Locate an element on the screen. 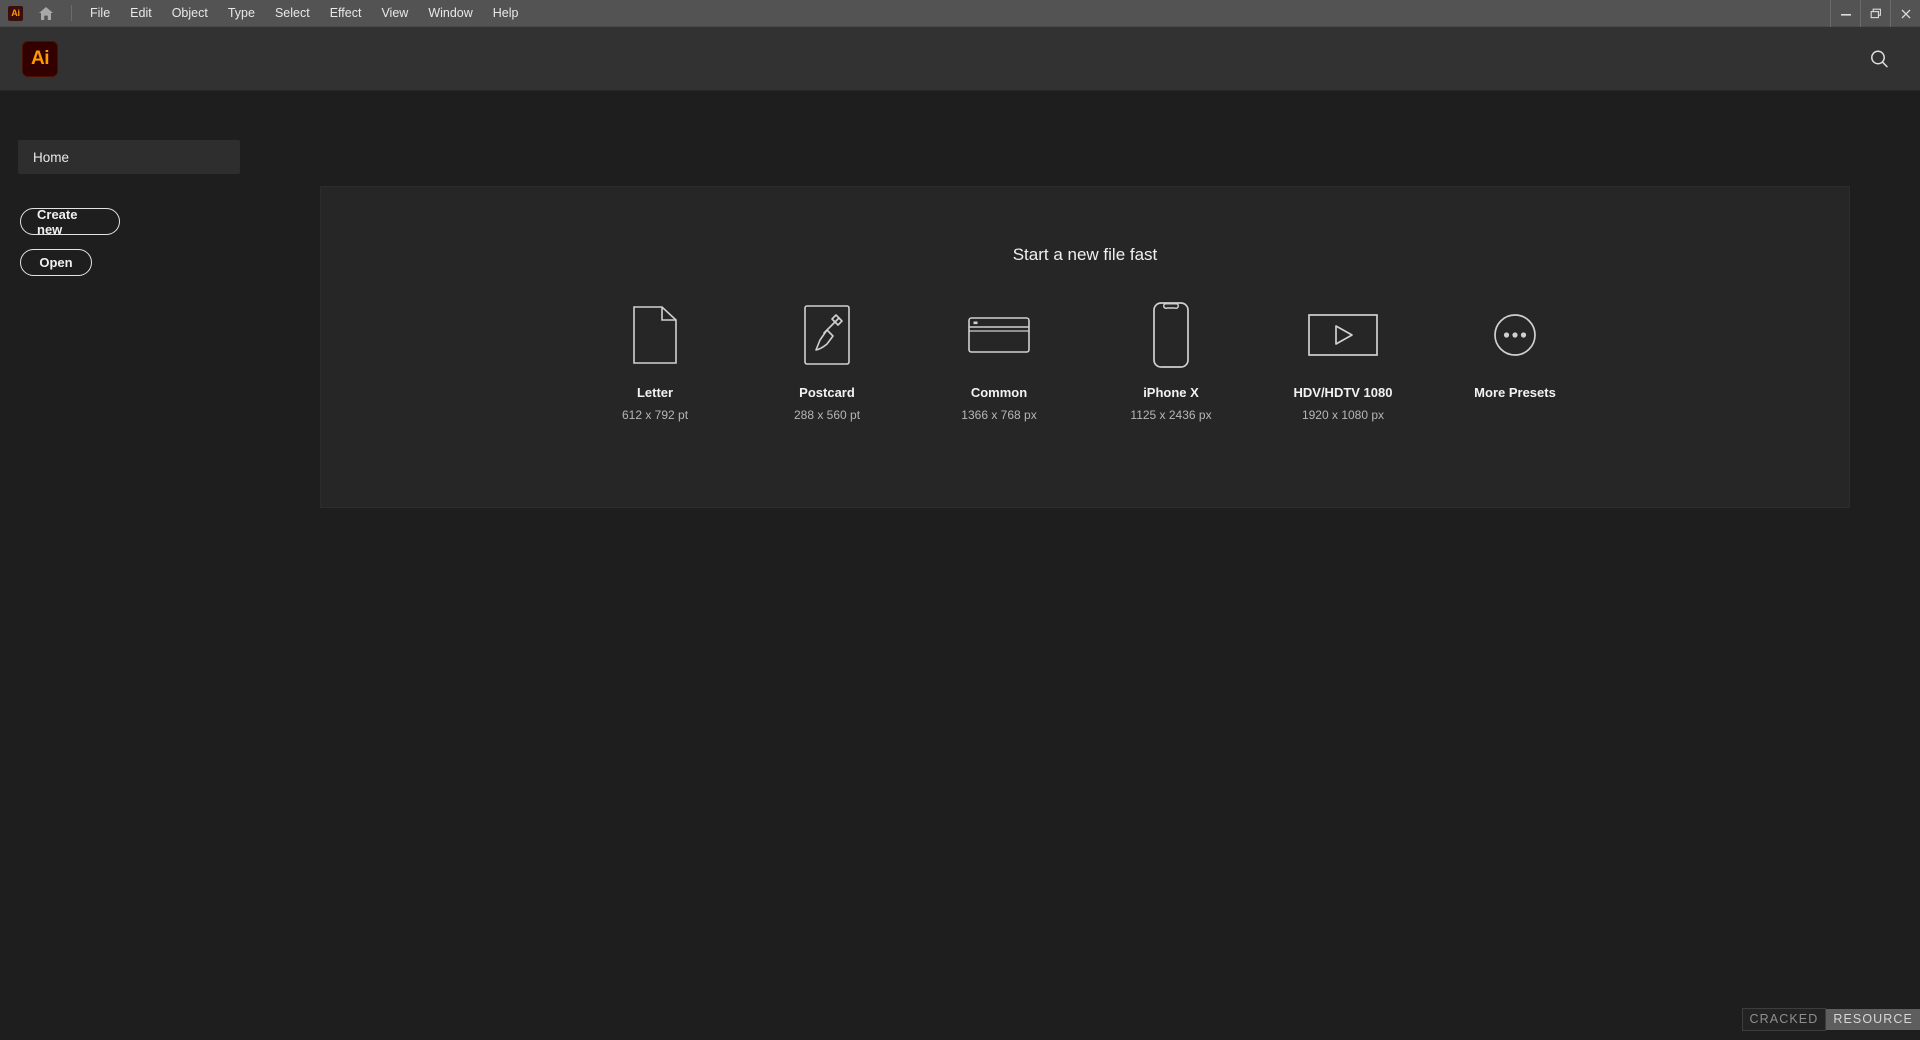 Image resolution: width=1920 pixels, height=1040 pixels. menu-item-view: View is located at coordinates (394, 13).